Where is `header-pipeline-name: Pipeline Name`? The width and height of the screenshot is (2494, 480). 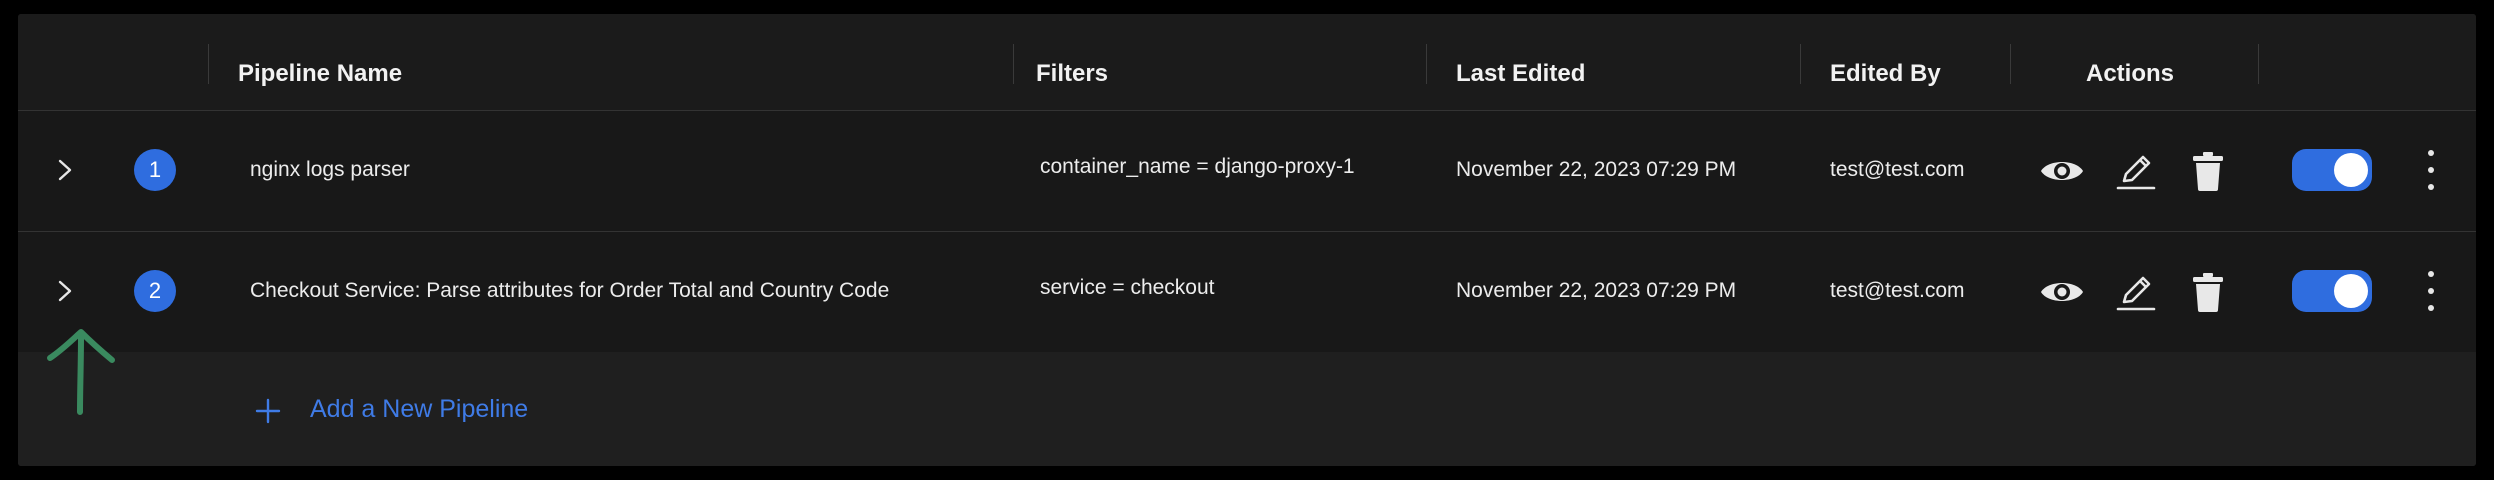 header-pipeline-name: Pipeline Name is located at coordinates (320, 73).